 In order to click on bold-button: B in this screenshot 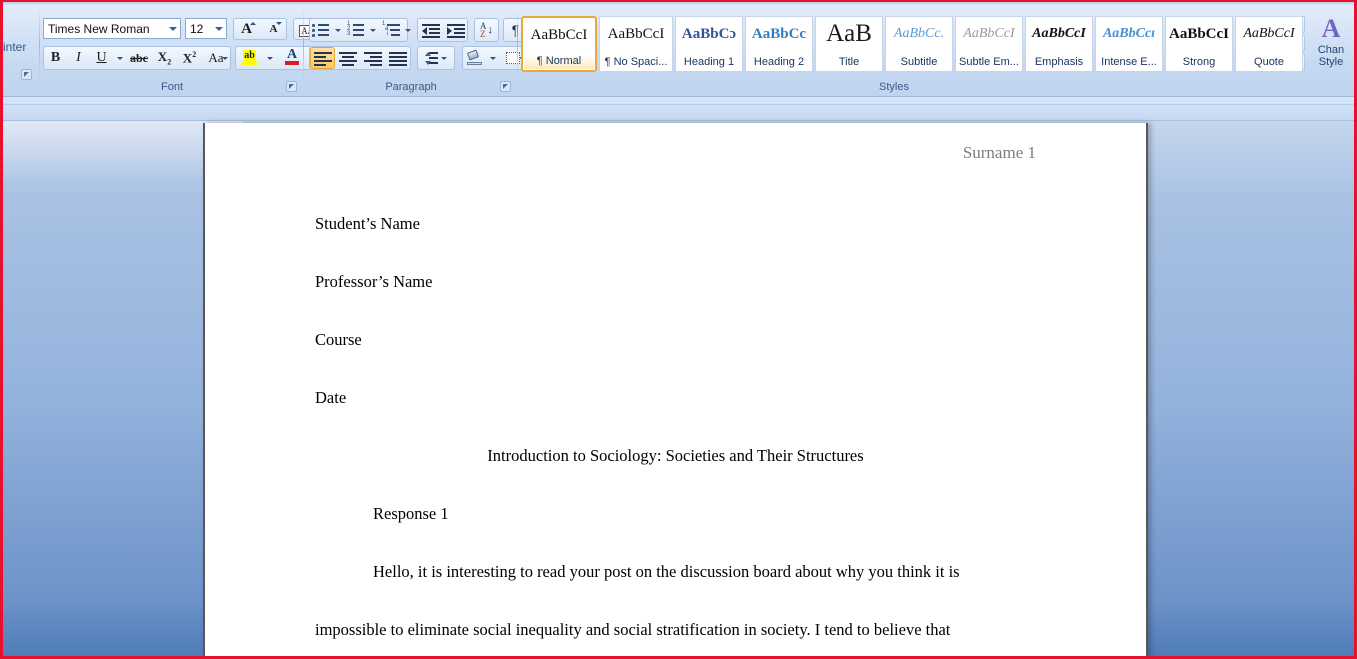, I will do `click(55, 58)`.